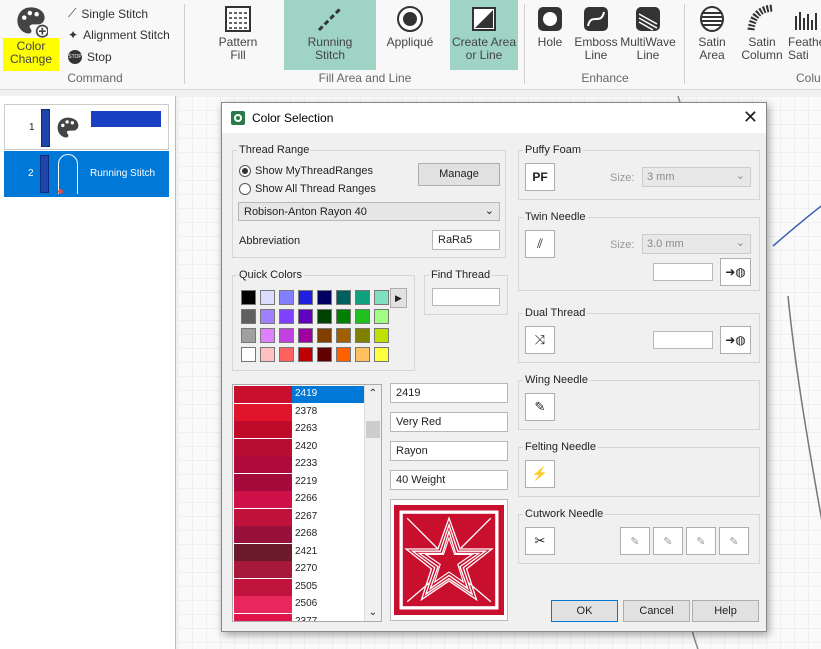  Describe the element at coordinates (656, 611) in the screenshot. I see `cancel-button: Cancel` at that location.